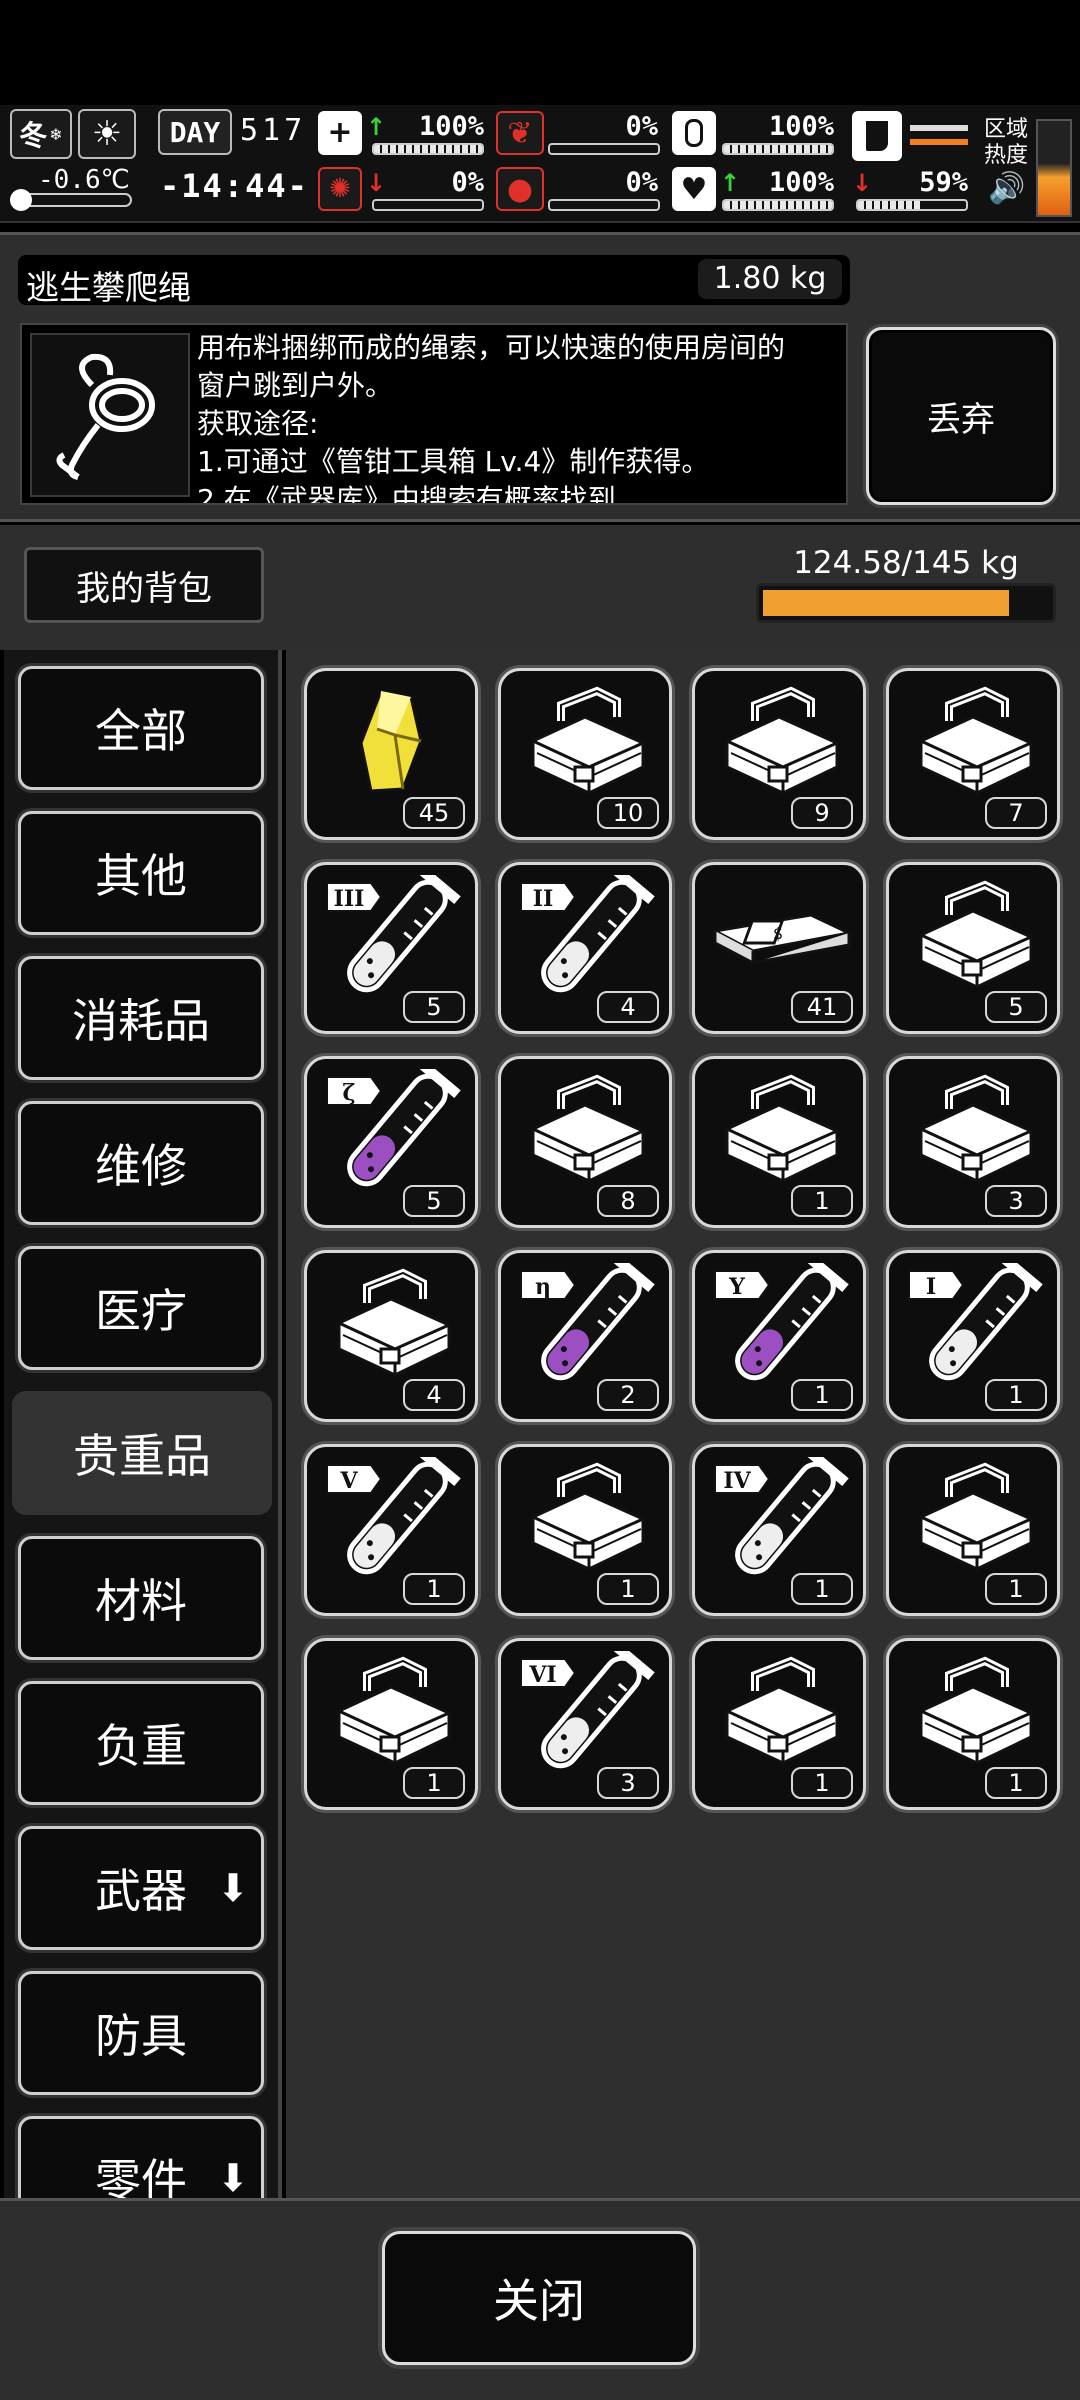  What do you see at coordinates (1054, 168) in the screenshot?
I see `region-heat-meter` at bounding box center [1054, 168].